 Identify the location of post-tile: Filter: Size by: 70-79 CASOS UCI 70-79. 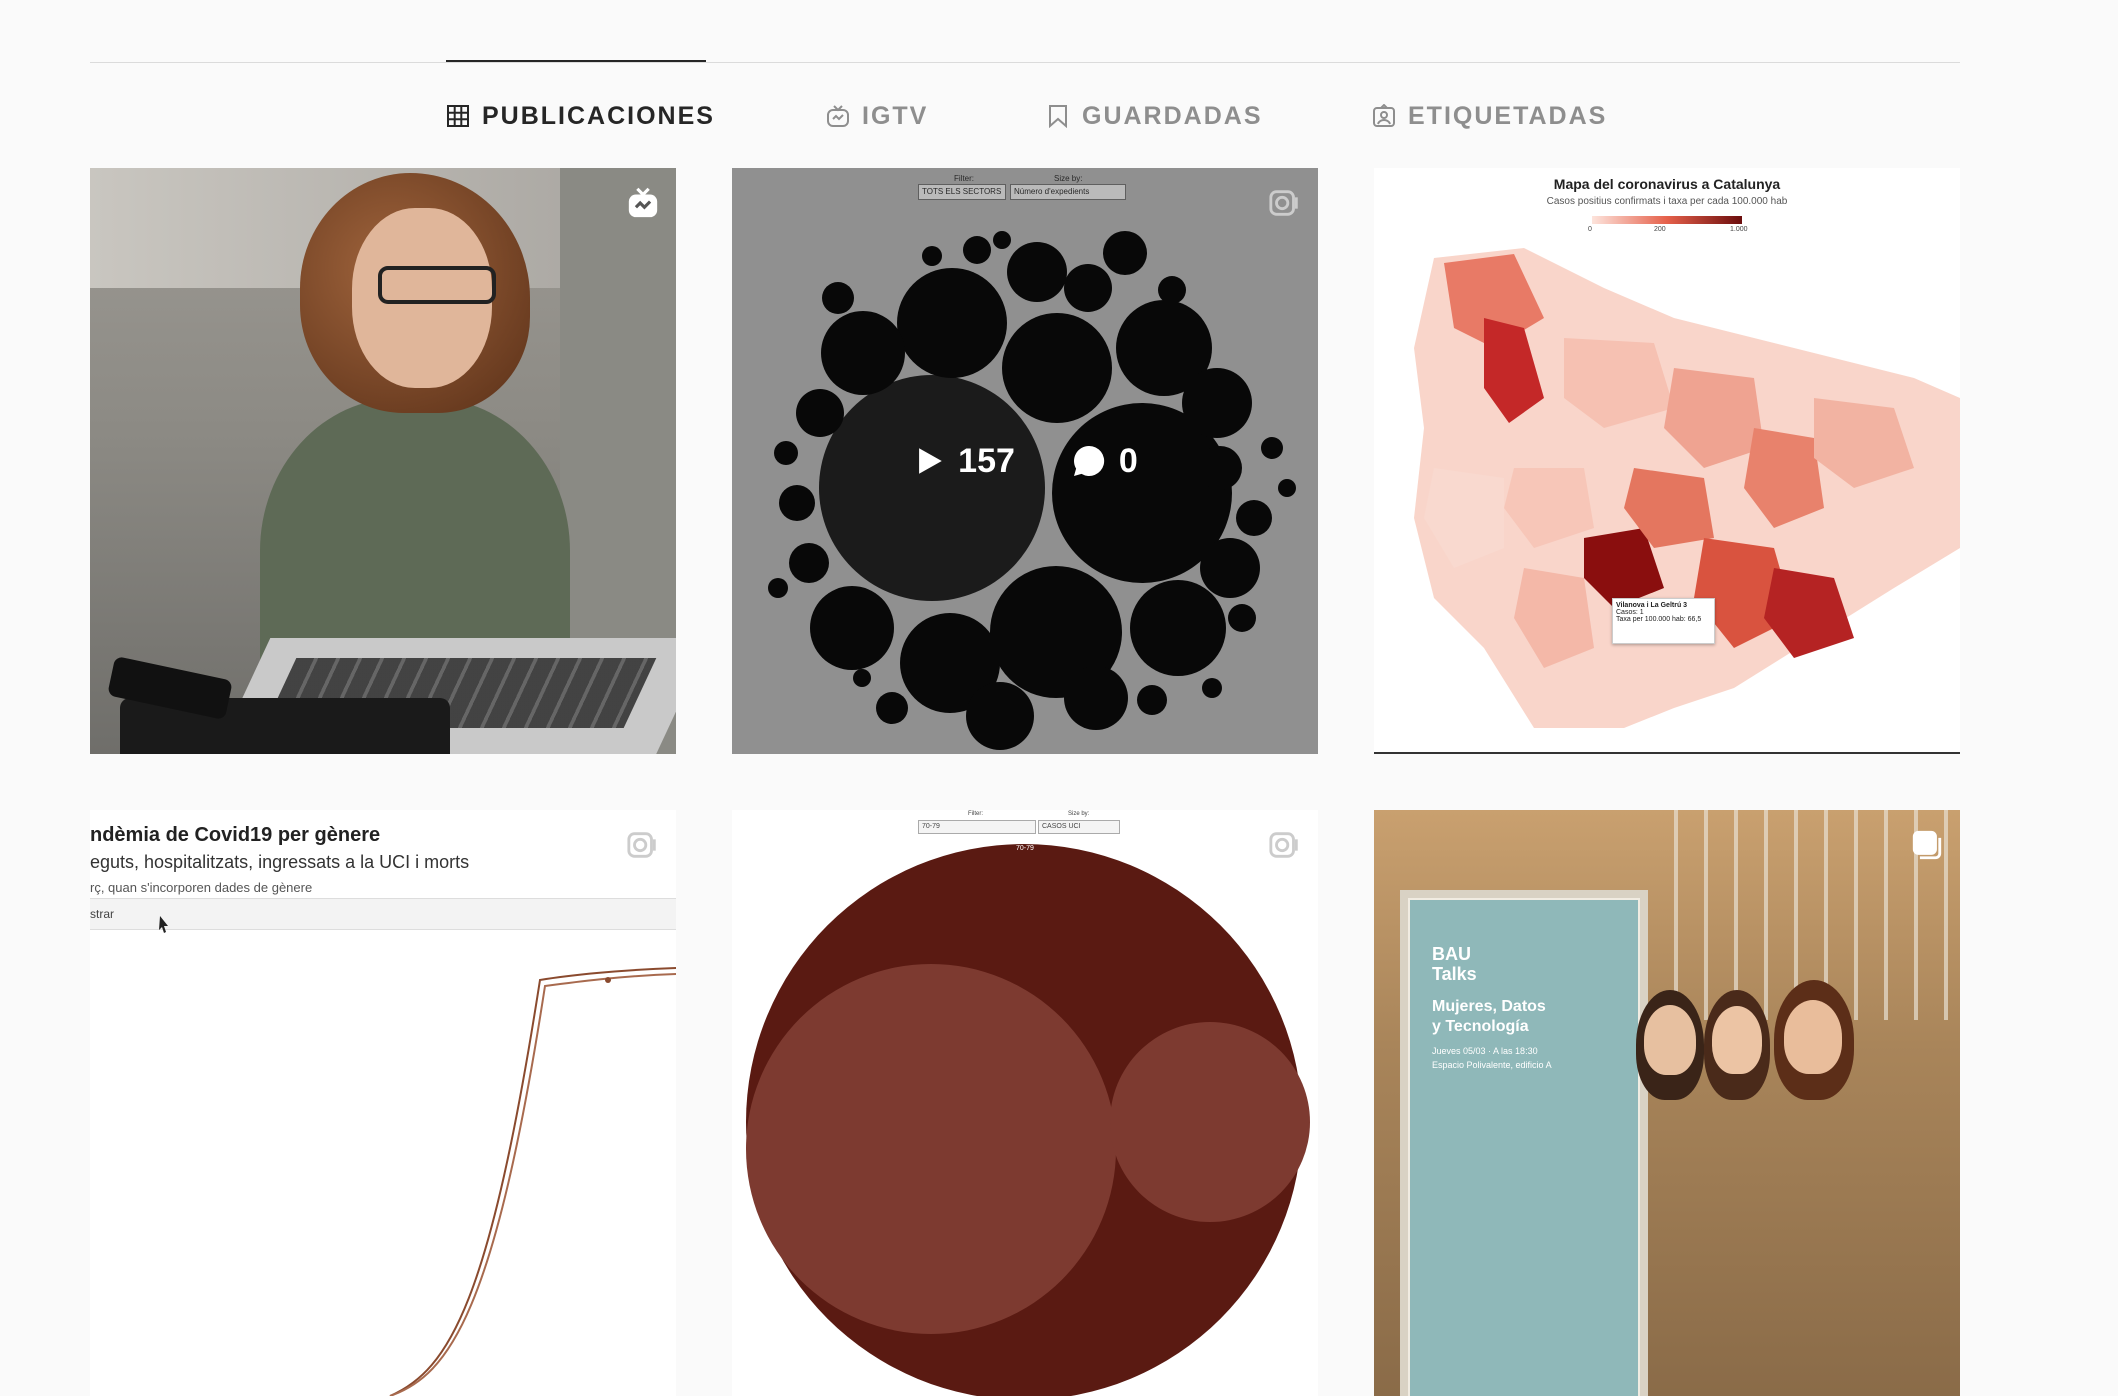
(1025, 1103).